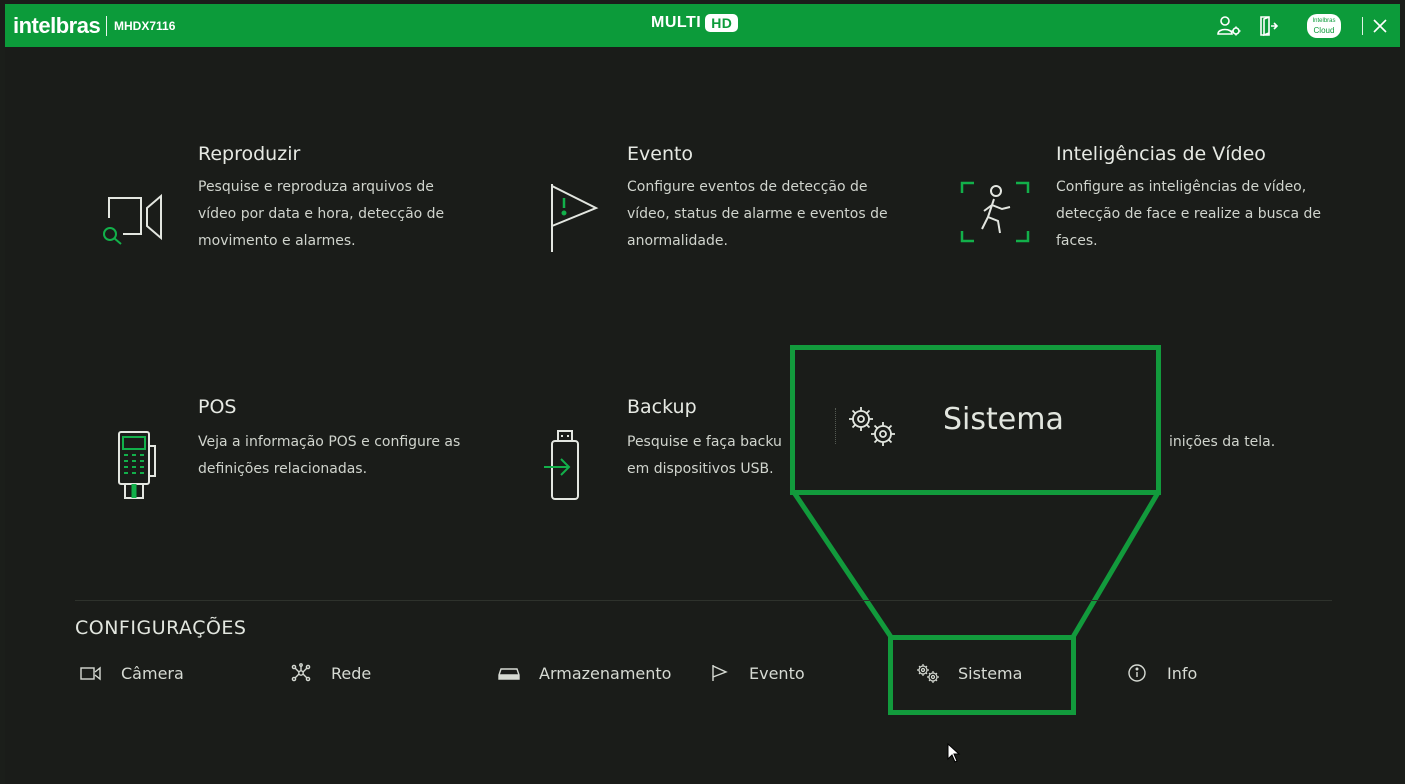  I want to click on config-item-armazenamento: Armazenamento, so click(583, 673).